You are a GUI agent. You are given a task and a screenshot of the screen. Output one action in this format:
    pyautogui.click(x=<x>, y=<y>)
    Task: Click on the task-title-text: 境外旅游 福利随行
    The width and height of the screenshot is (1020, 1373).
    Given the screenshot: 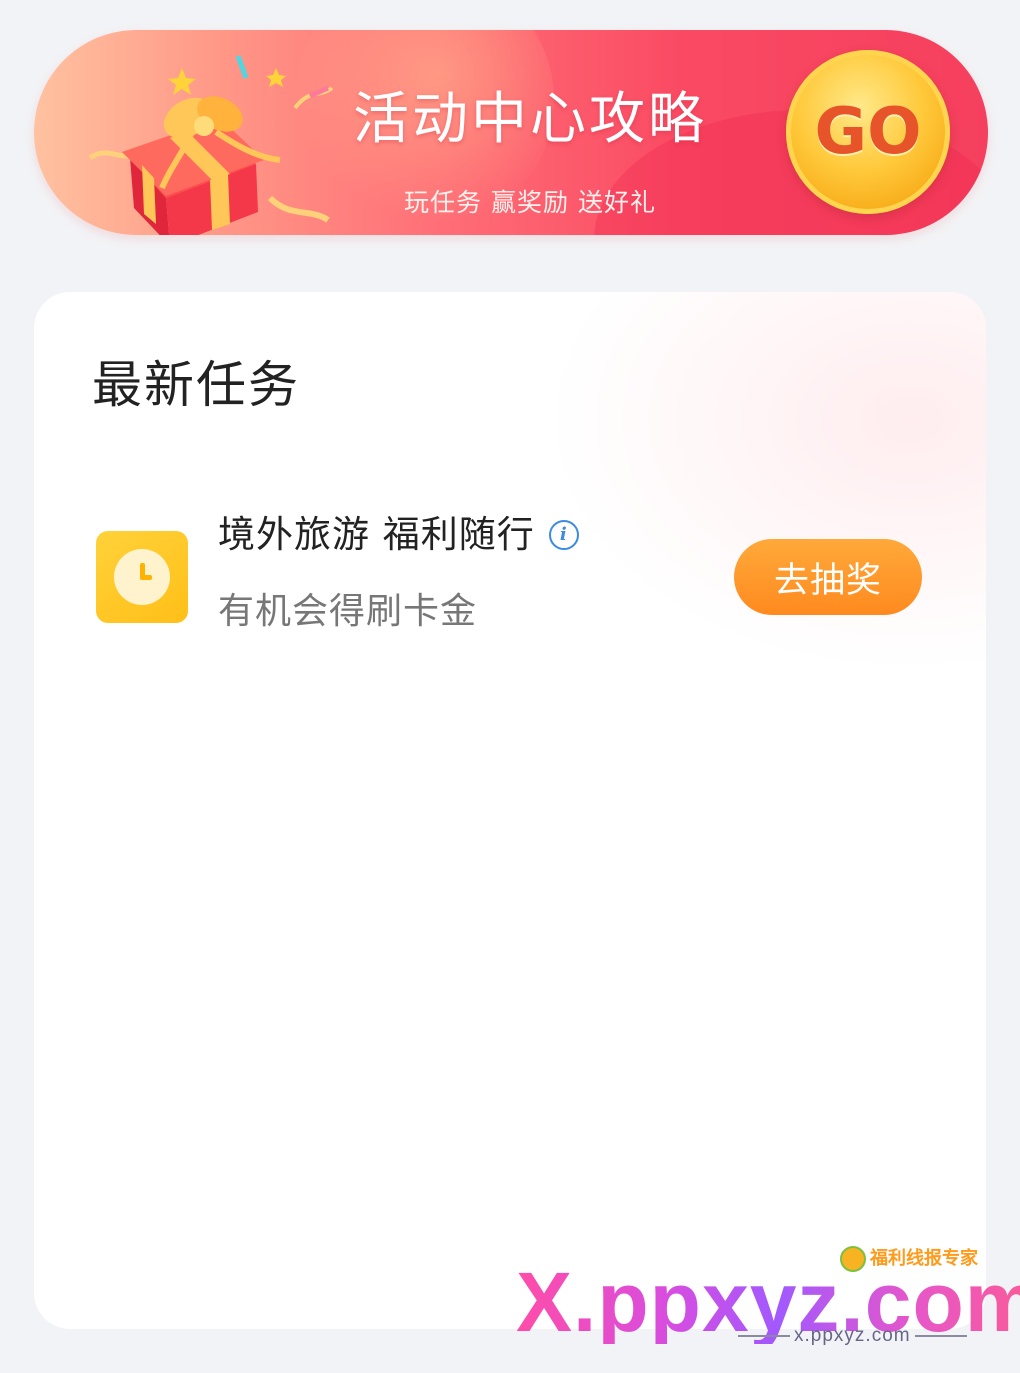 What is the action you would take?
    pyautogui.click(x=376, y=534)
    